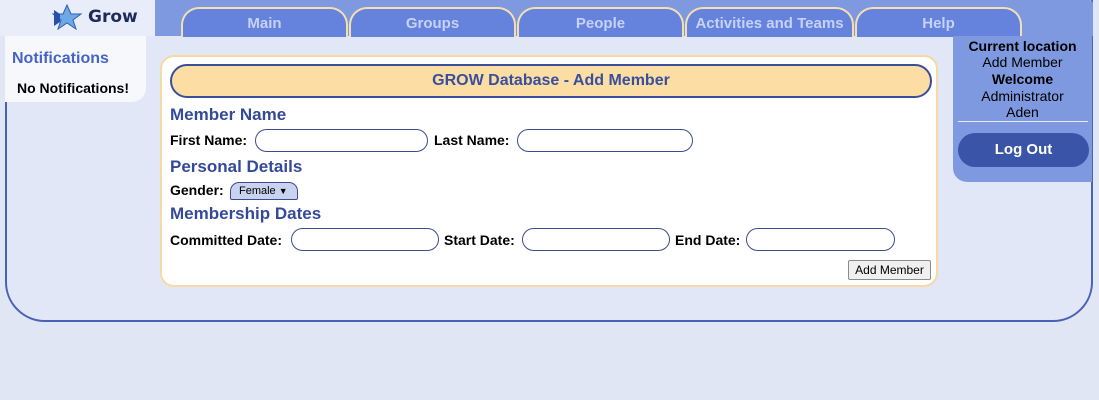 The width and height of the screenshot is (1099, 400). Describe the element at coordinates (708, 240) in the screenshot. I see `end-date-label: End Date:` at that location.